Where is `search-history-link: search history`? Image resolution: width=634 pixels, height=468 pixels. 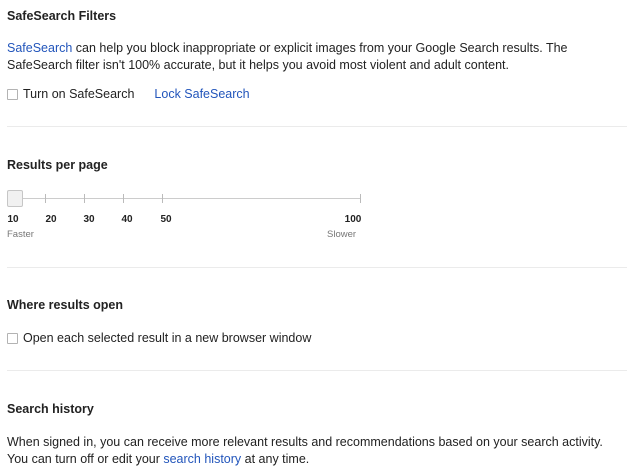
search-history-link: search history is located at coordinates (202, 459).